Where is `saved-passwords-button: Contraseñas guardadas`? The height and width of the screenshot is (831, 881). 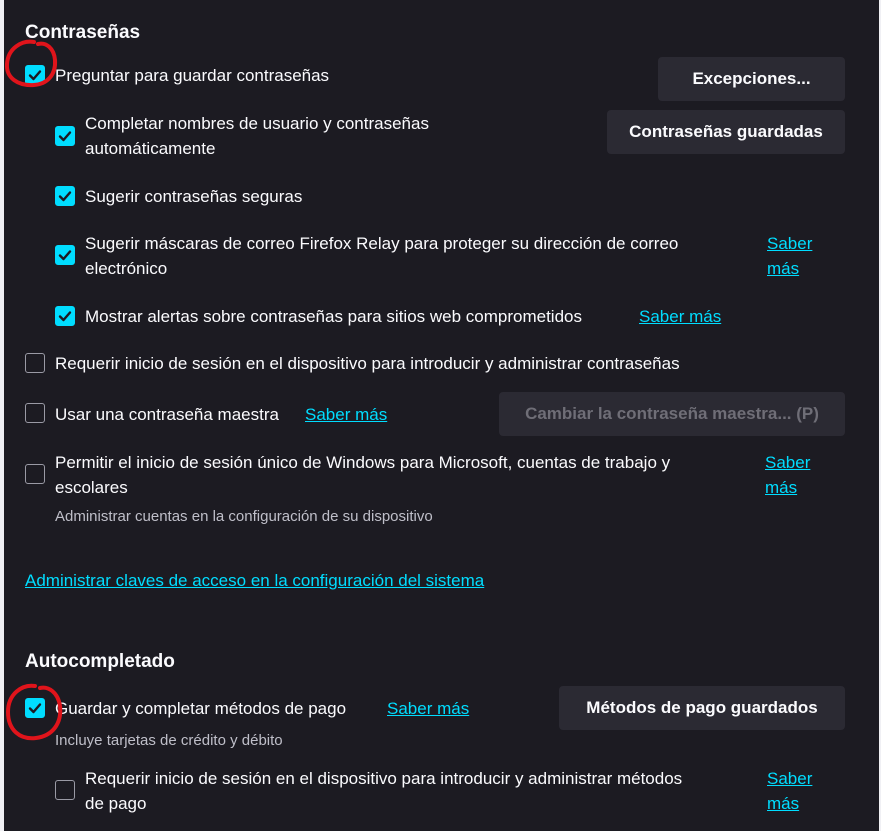
saved-passwords-button: Contraseñas guardadas is located at coordinates (726, 132).